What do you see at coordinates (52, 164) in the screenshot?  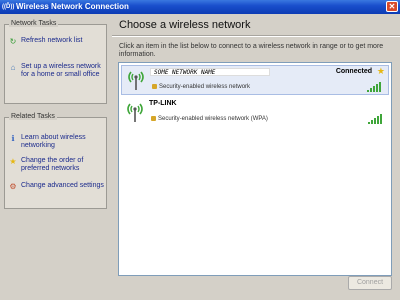 I see `task-label: Change the order of preferred networks` at bounding box center [52, 164].